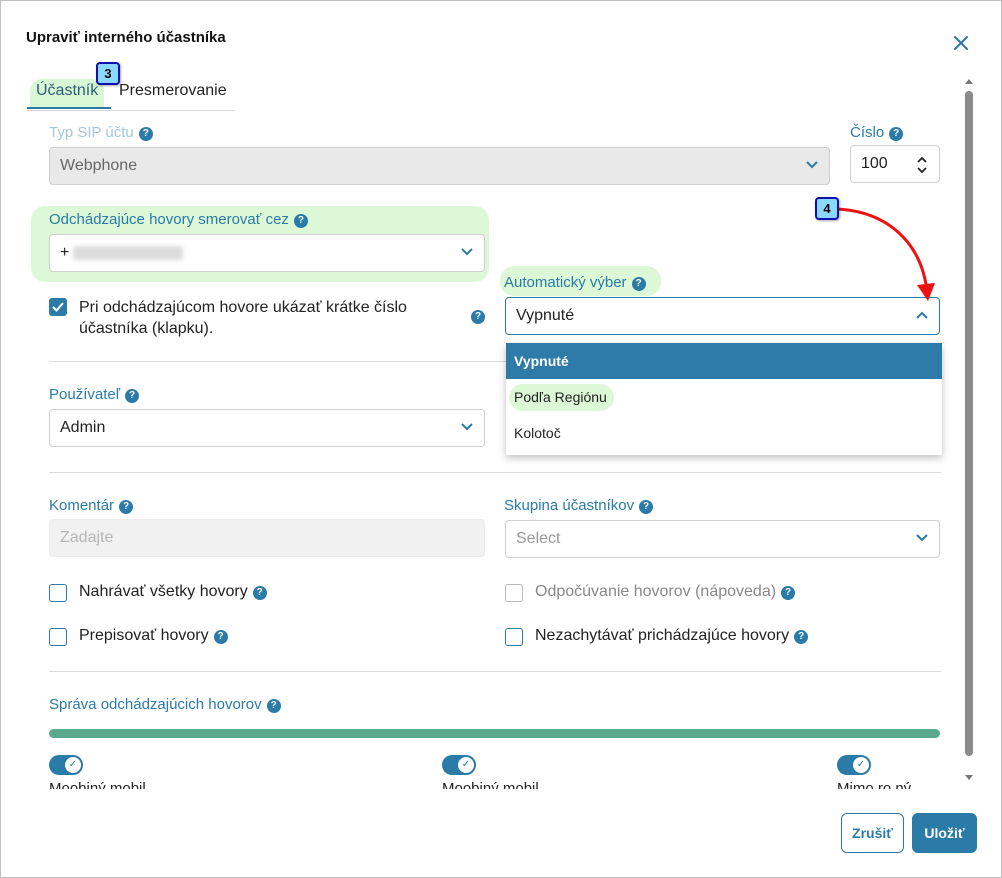 The image size is (1002, 878). What do you see at coordinates (895, 164) in the screenshot?
I see `number-input: 100` at bounding box center [895, 164].